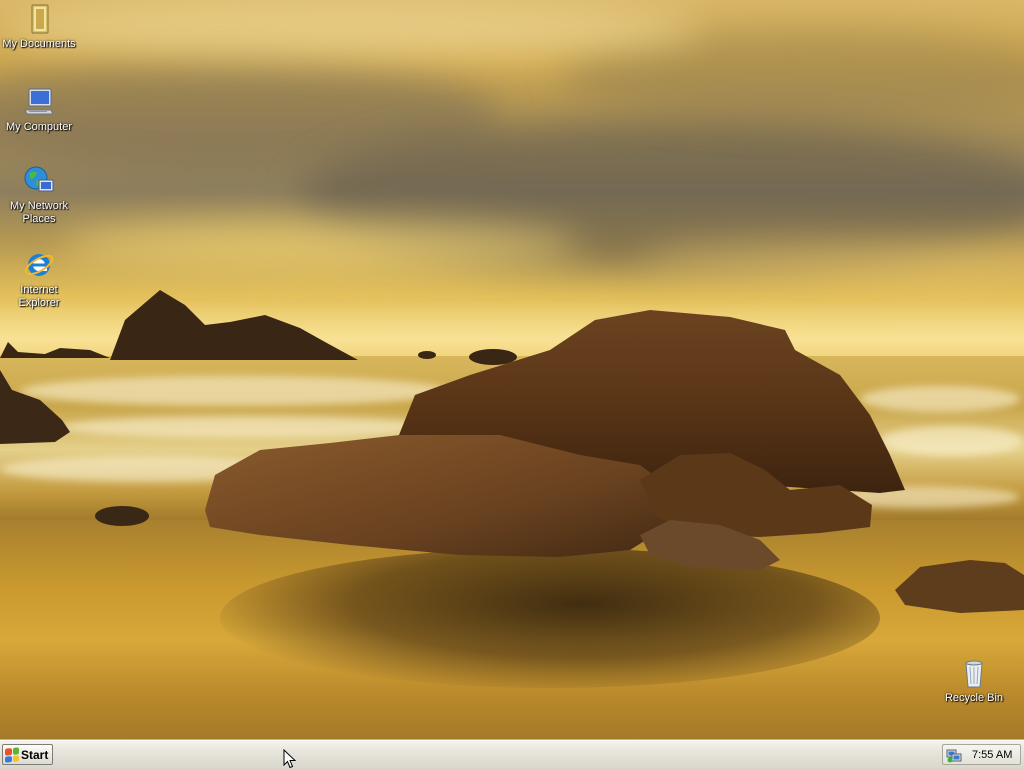  I want to click on start-button: Start, so click(27, 754).